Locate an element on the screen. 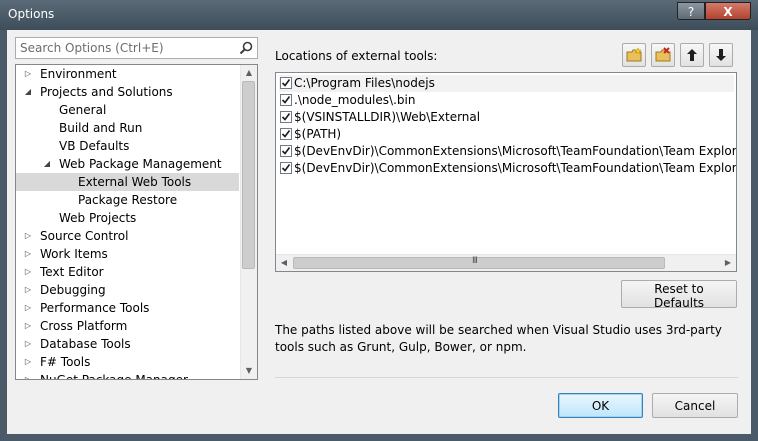 The width and height of the screenshot is (758, 441). delete-folder-button is located at coordinates (663, 55).